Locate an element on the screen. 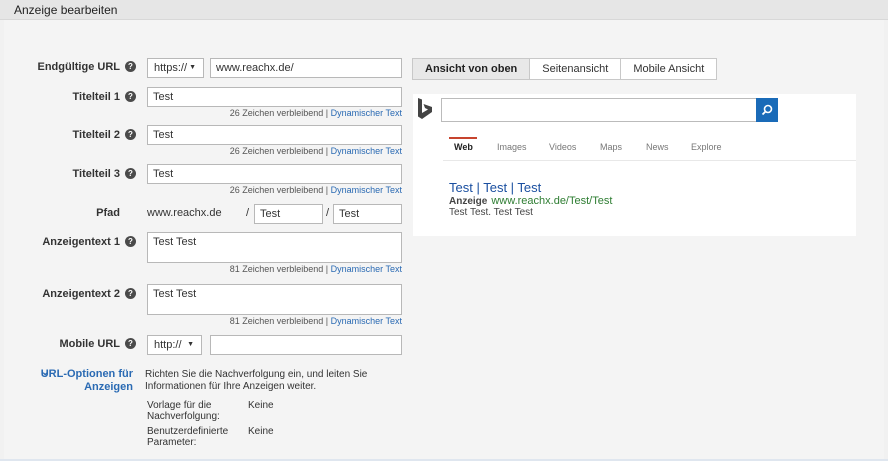 Image resolution: width=888 pixels, height=461 pixels. title2-label: Titelteil 2 is located at coordinates (96, 135).